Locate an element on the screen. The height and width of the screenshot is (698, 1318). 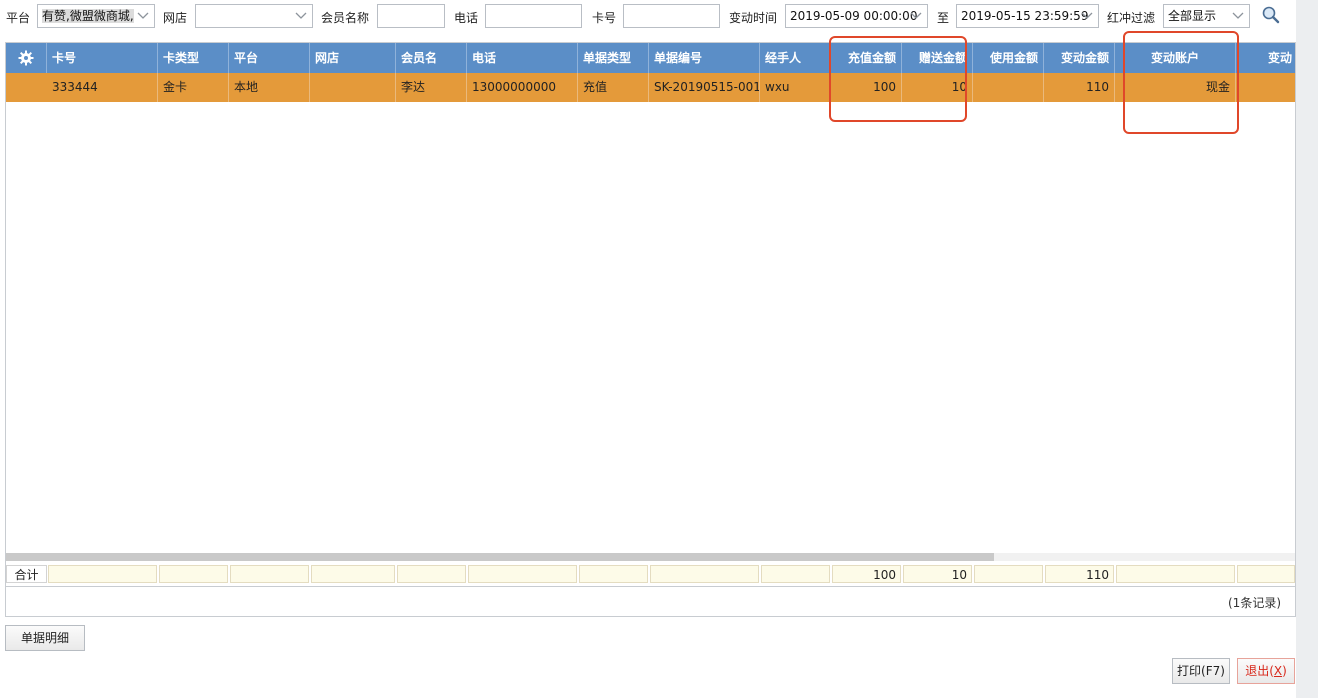
total-card-type is located at coordinates (193, 574).